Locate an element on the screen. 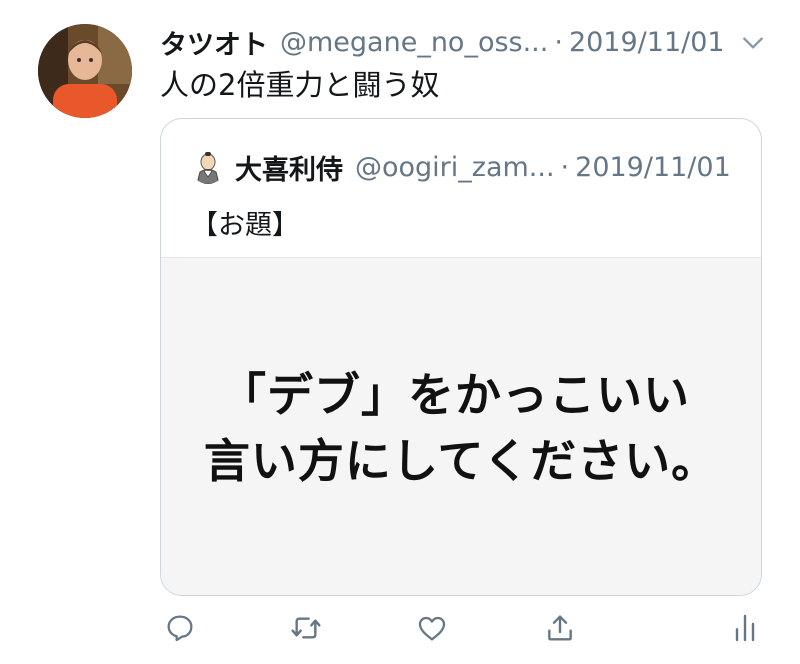 The width and height of the screenshot is (800, 664). like-button is located at coordinates (432, 628).